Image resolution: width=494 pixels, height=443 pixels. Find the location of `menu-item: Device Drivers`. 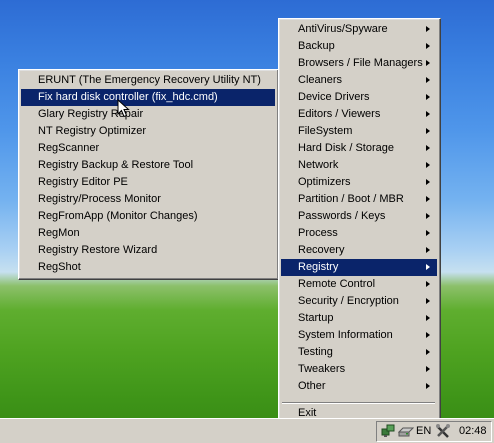

menu-item: Device Drivers is located at coordinates (359, 97).